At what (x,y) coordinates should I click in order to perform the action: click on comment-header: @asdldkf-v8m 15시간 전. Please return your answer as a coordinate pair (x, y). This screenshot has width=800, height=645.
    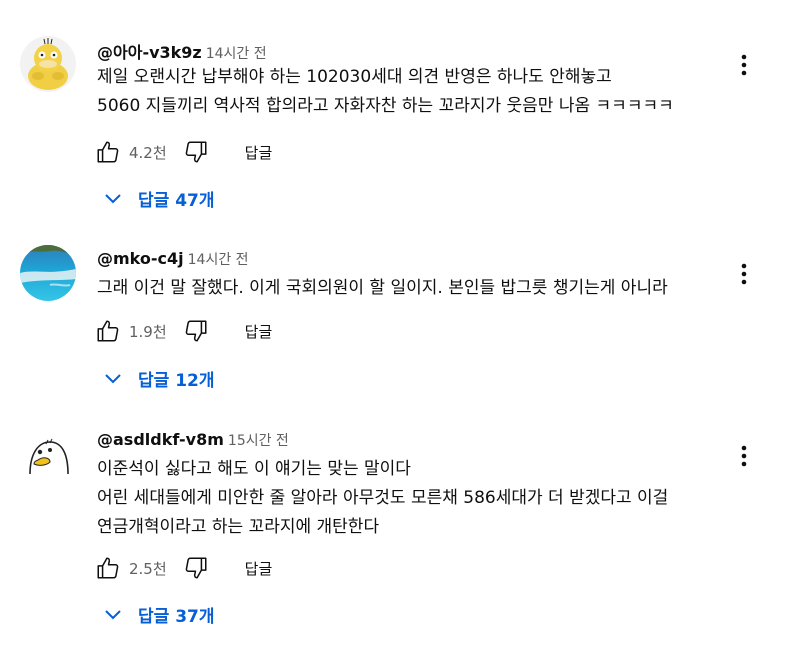
    Looking at the image, I should click on (193, 440).